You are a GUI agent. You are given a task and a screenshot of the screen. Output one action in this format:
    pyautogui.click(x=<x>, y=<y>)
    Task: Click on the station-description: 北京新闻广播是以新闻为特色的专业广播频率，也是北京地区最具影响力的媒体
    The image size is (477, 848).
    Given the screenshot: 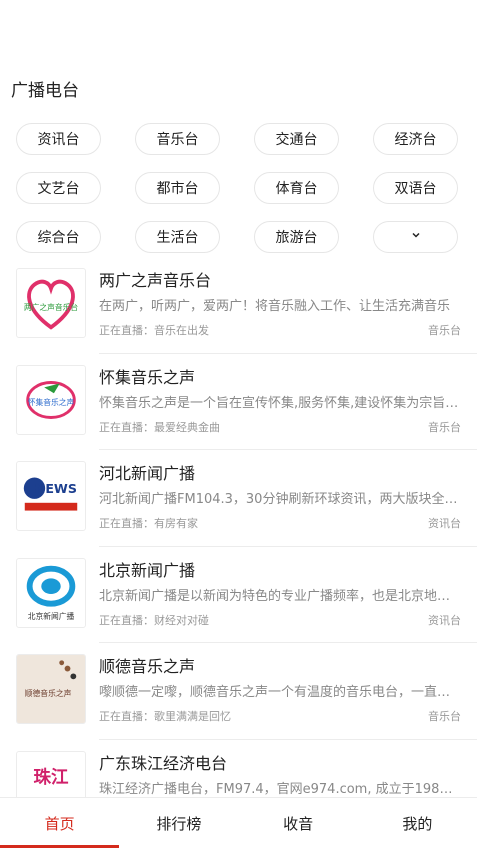 What is the action you would take?
    pyautogui.click(x=279, y=596)
    